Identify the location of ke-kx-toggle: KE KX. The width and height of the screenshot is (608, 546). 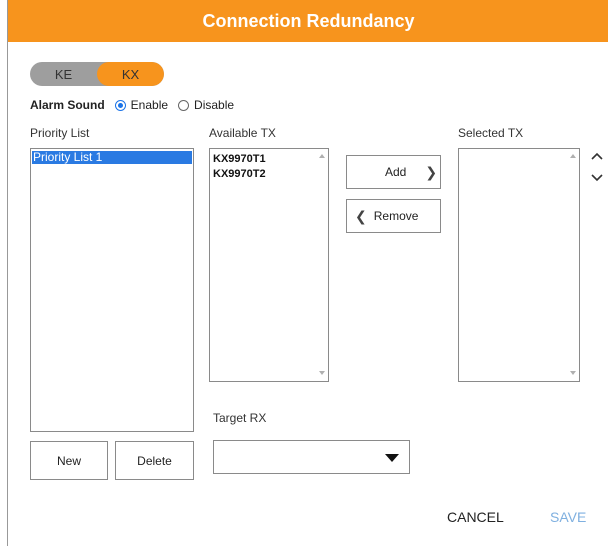
(97, 74).